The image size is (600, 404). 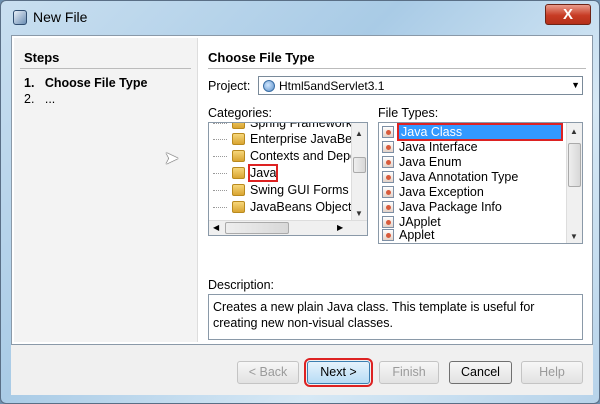 I want to click on window-title: New File, so click(x=60, y=17).